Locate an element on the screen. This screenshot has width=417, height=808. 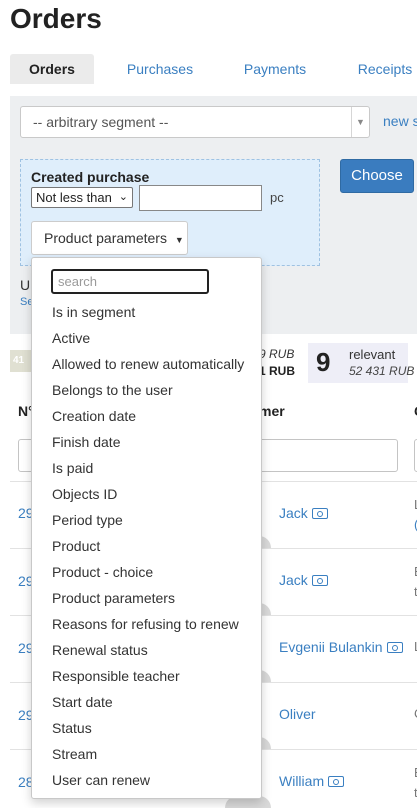
condition-value-input is located at coordinates (200, 198).